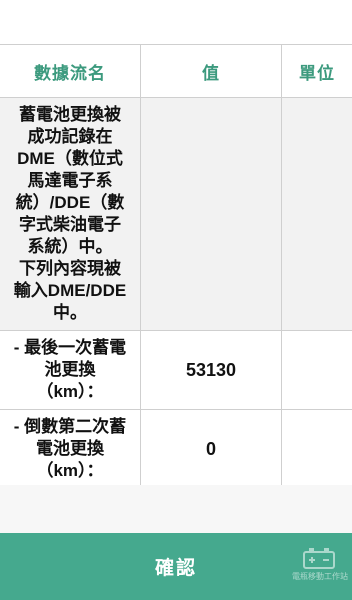  What do you see at coordinates (70, 369) in the screenshot?
I see `row-name: - 最後一次蓄電 池更換 （km）：` at bounding box center [70, 369].